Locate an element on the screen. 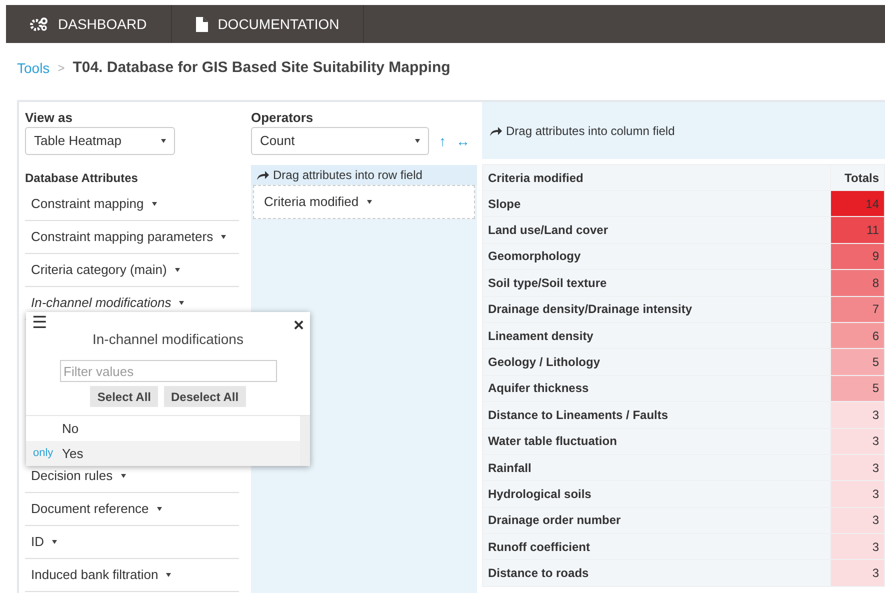 The image size is (885, 598). table-cell: Distance to Lineaments / Faults is located at coordinates (656, 415).